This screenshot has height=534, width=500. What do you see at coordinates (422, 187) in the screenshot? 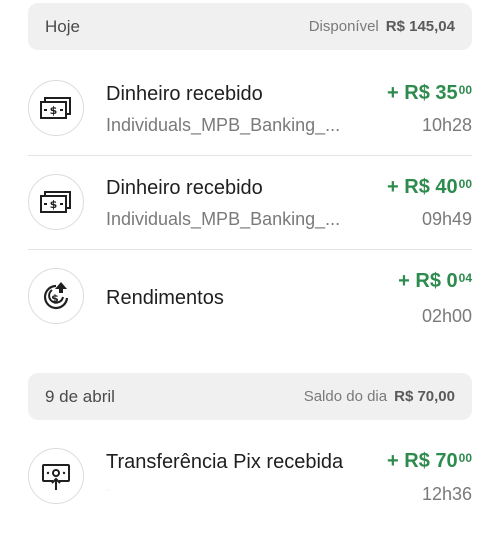
I see `amount-main: + R$ 40` at bounding box center [422, 187].